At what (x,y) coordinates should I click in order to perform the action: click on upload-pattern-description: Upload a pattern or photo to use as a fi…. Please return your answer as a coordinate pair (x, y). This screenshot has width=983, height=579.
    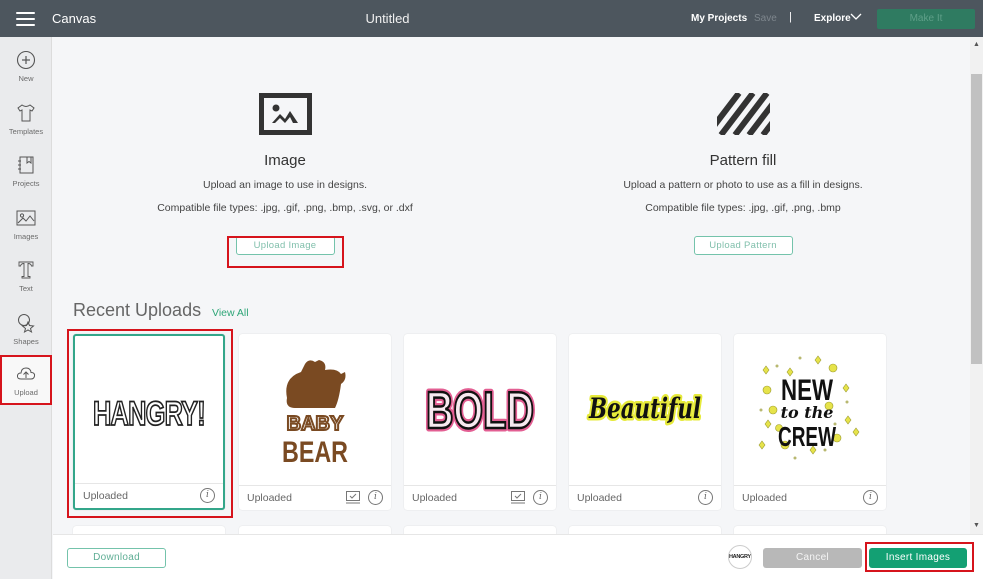
    Looking at the image, I should click on (743, 185).